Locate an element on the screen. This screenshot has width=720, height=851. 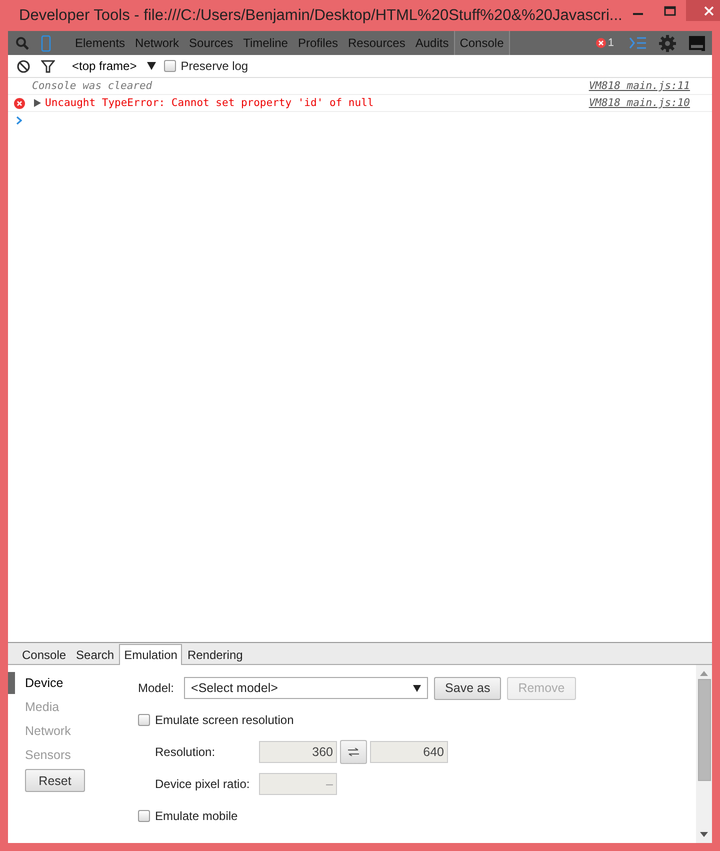
checkbox-label: Emulate screen resolution is located at coordinates (224, 720).